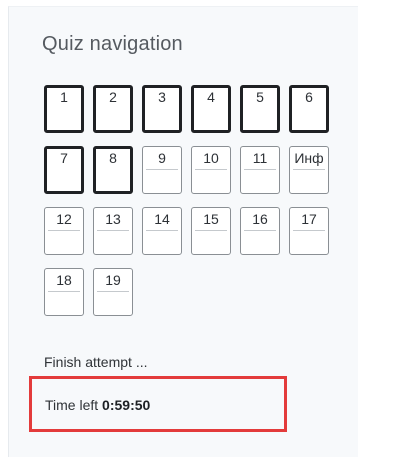 This screenshot has height=464, width=395. I want to click on question-number: 6, so click(309, 97).